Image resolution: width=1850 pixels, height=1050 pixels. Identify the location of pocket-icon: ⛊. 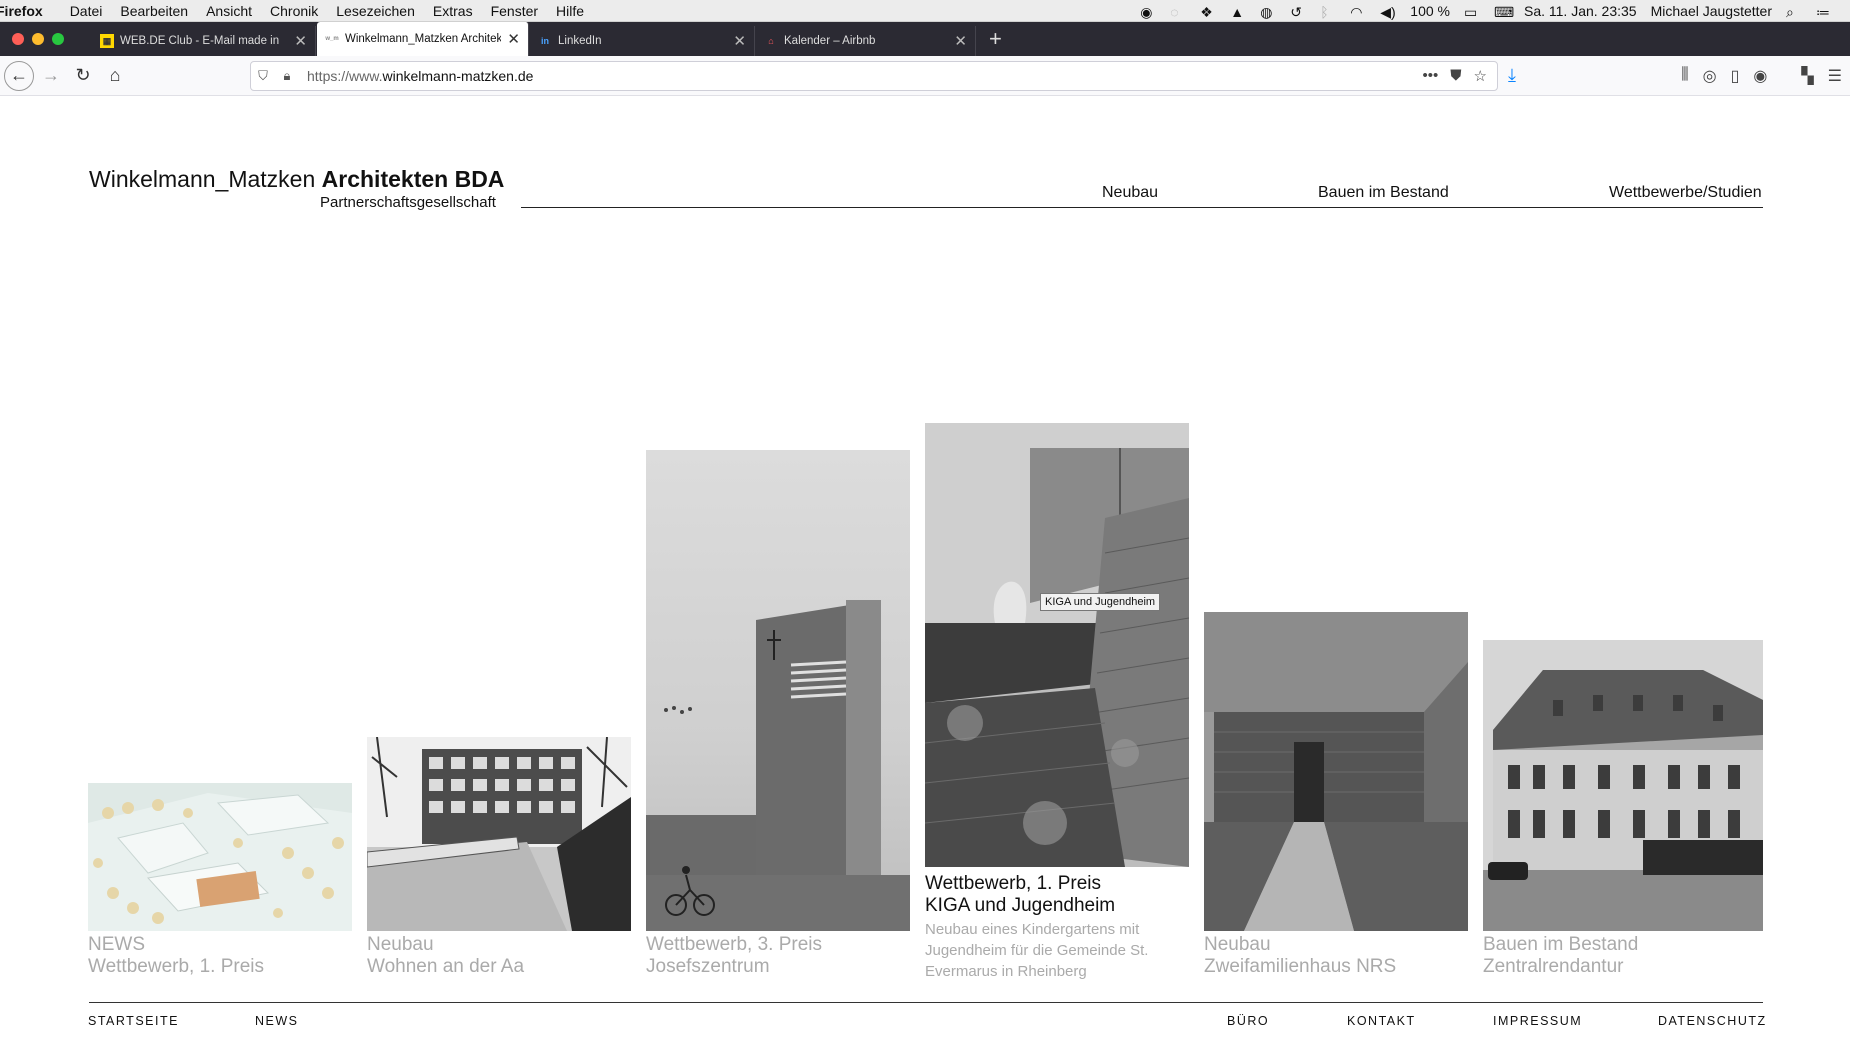
(1455, 76).